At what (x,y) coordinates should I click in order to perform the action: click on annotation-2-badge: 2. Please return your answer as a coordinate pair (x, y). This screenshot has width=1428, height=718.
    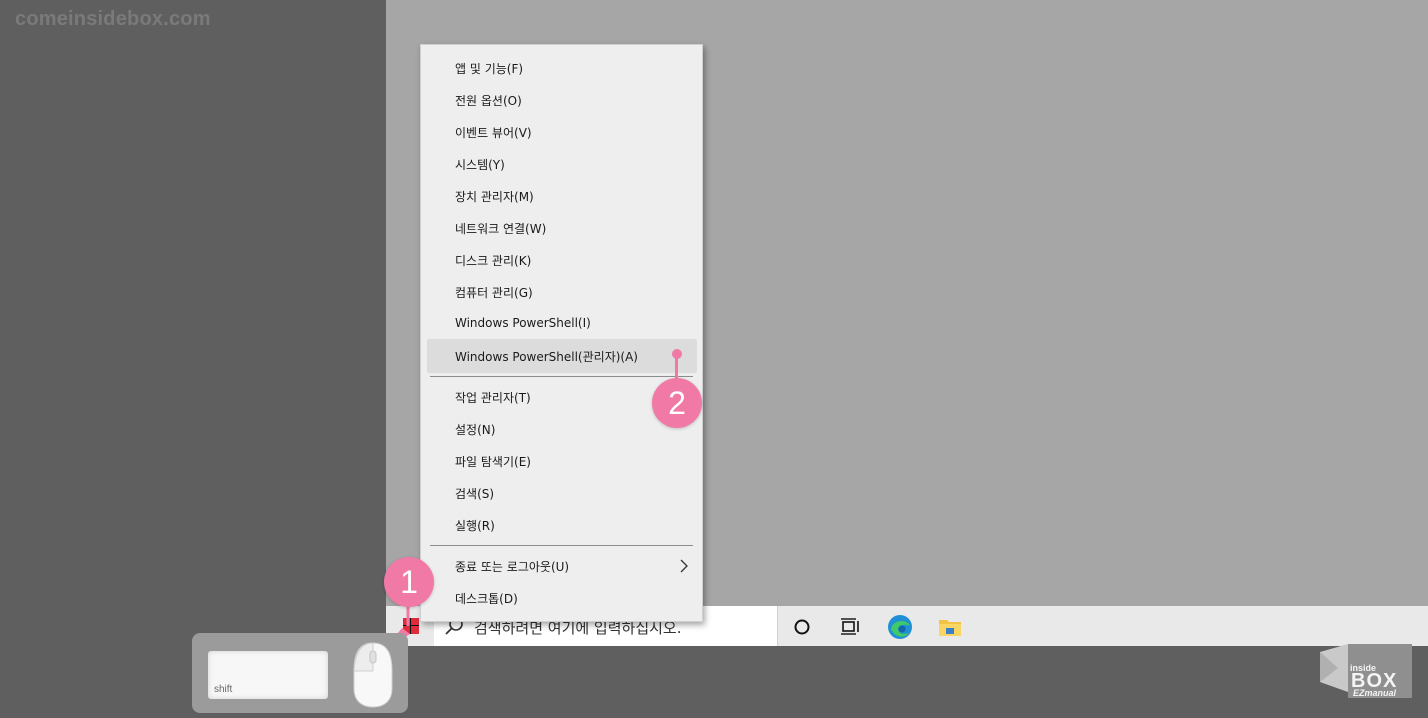
    Looking at the image, I should click on (677, 403).